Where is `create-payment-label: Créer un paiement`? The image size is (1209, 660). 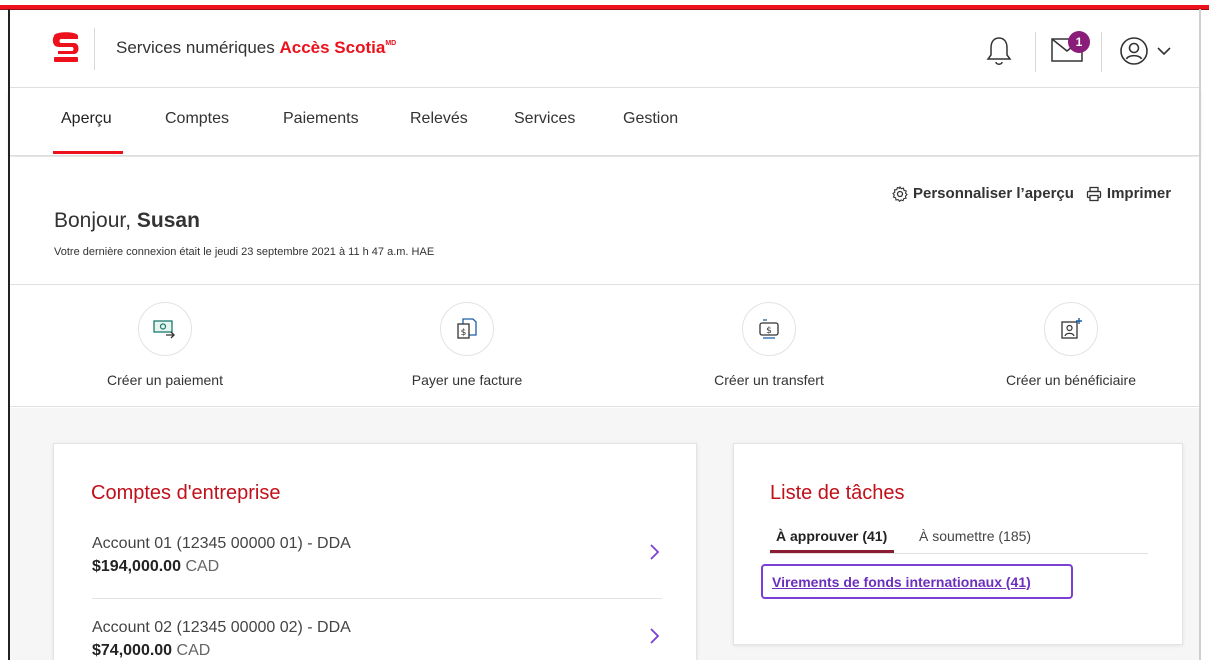
create-payment-label: Créer un paiement is located at coordinates (165, 380).